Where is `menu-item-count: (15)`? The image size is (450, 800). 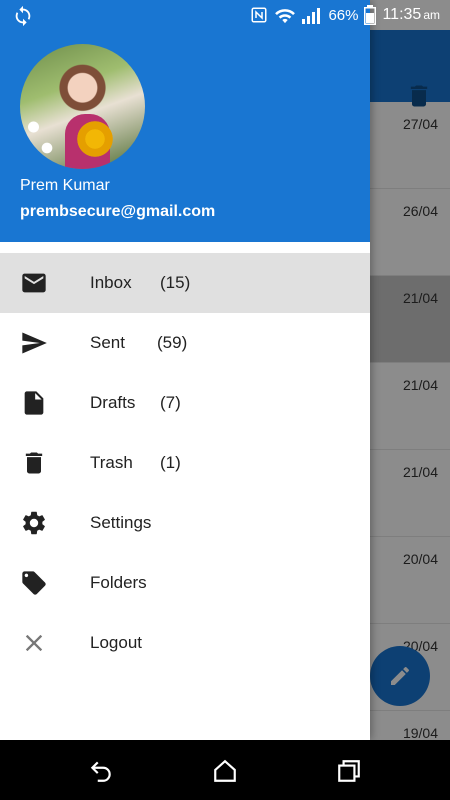 menu-item-count: (15) is located at coordinates (175, 282).